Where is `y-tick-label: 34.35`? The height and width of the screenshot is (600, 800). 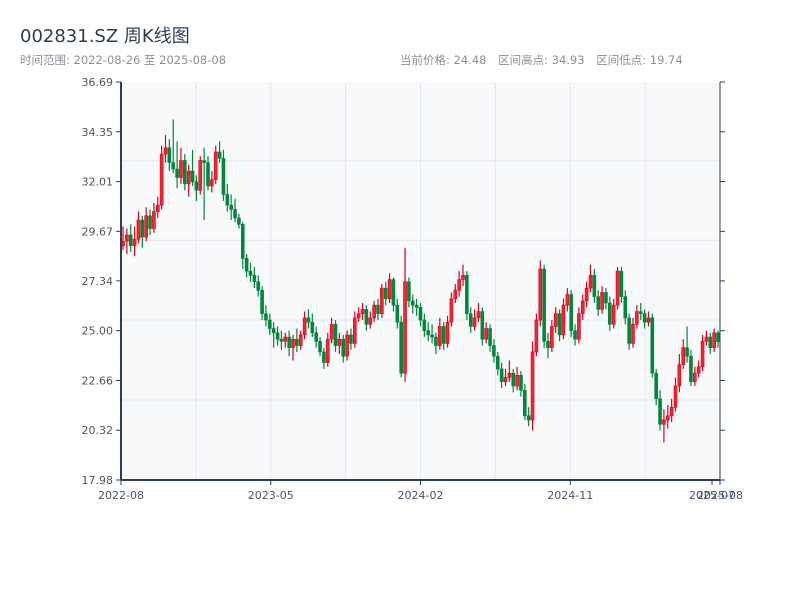
y-tick-label: 34.35 is located at coordinates (98, 132).